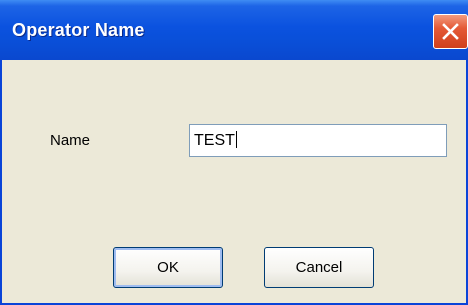 The width and height of the screenshot is (468, 305). Describe the element at coordinates (70, 140) in the screenshot. I see `name-label: Name` at that location.